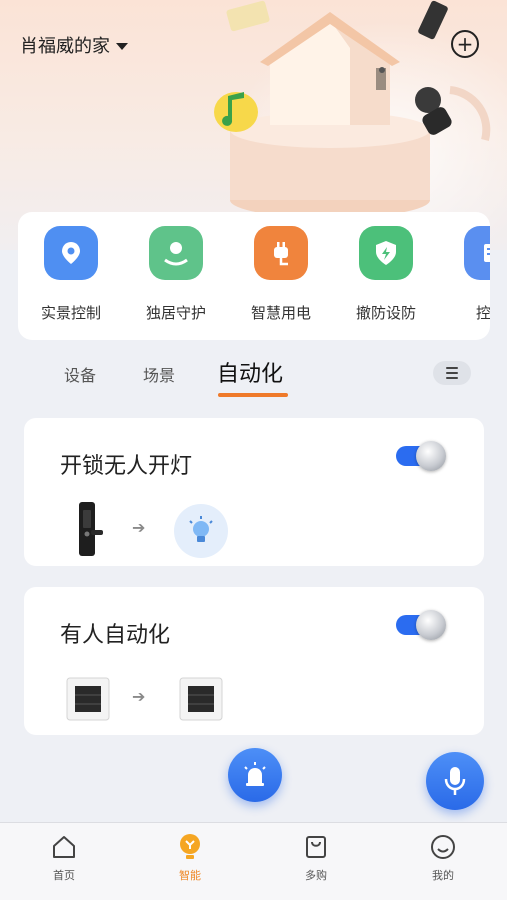  I want to click on quick-action-smart-power: 智慧用电, so click(281, 274).